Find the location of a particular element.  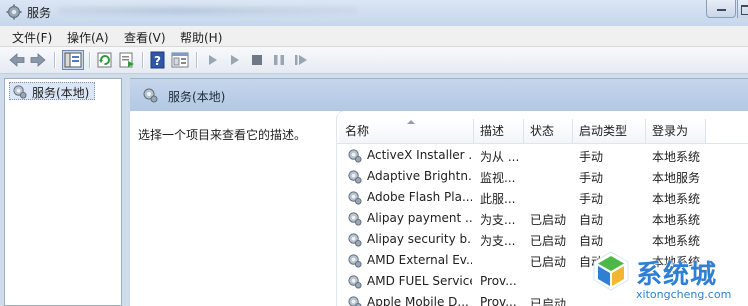

services-app-icon is located at coordinates (14, 12).